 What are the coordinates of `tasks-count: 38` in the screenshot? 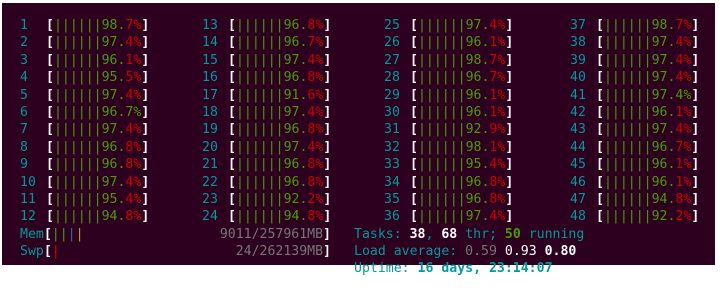 It's located at (417, 234).